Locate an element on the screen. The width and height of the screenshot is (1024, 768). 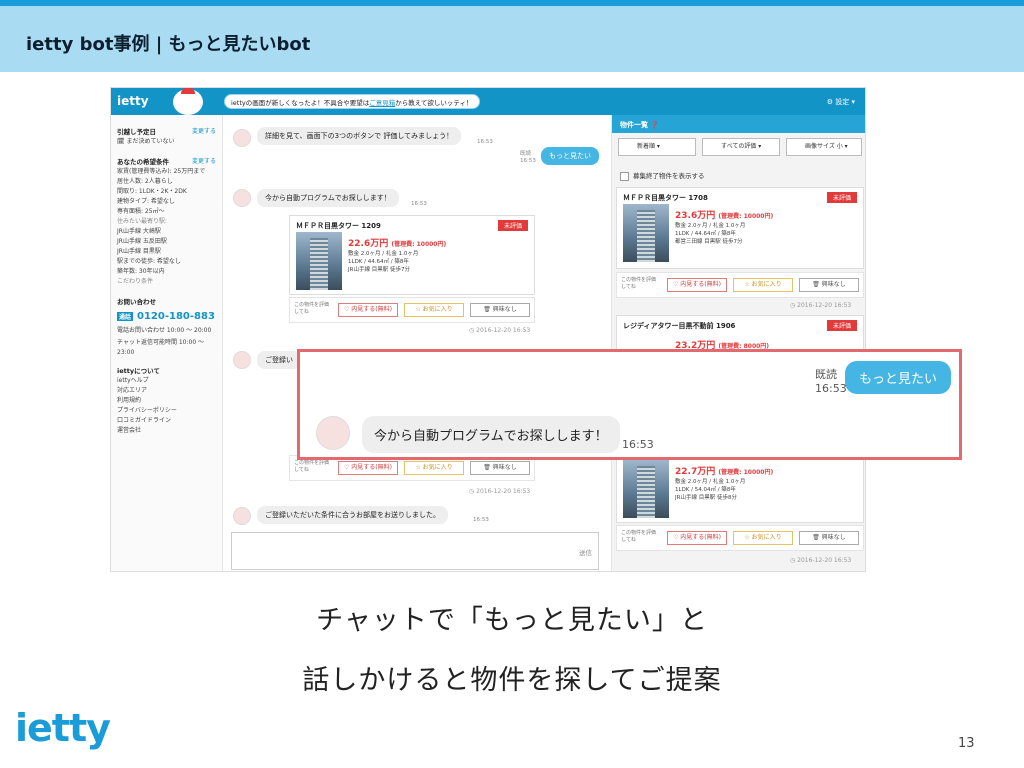
about-link: iettyヘルプ is located at coordinates (166, 381).